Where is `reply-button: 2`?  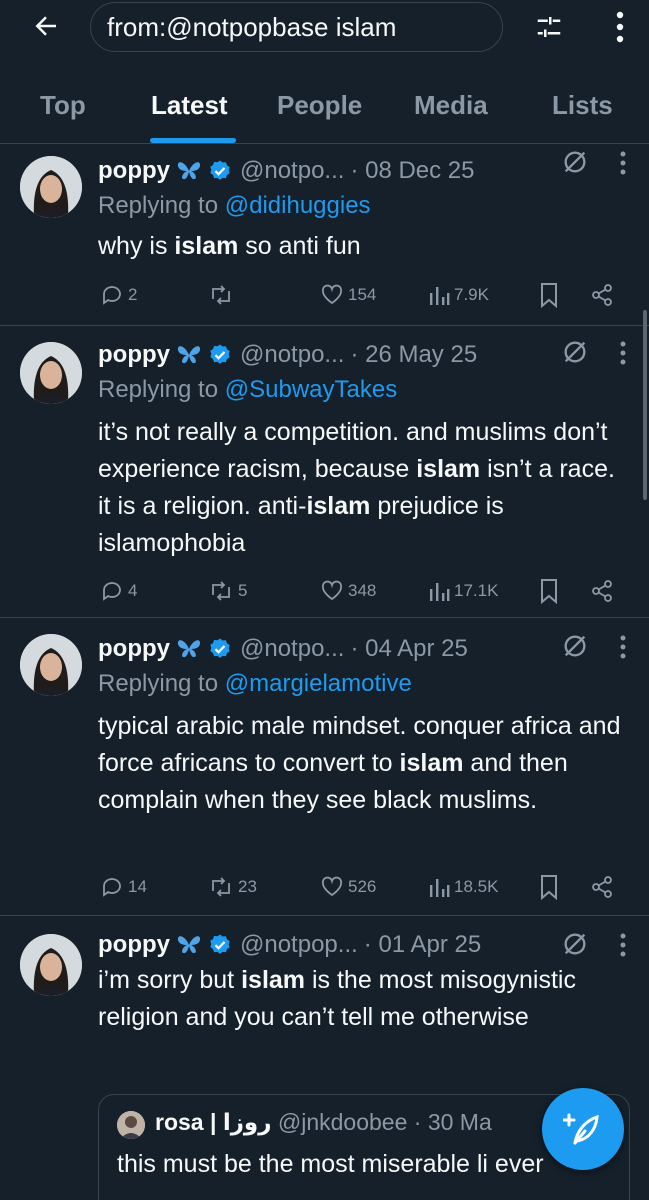 reply-button: 2 is located at coordinates (118, 295).